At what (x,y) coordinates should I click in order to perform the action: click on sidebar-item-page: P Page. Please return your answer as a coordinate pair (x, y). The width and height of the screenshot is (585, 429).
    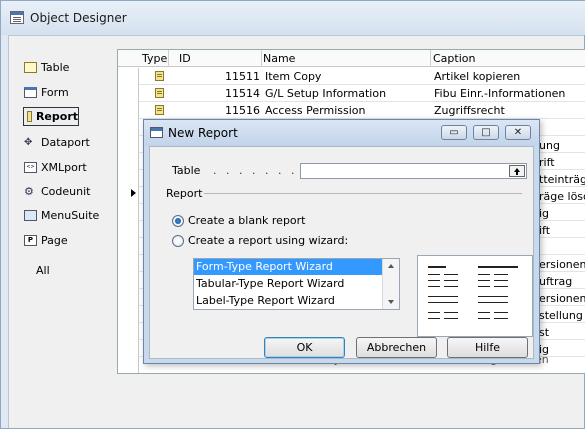
    Looking at the image, I should click on (66, 240).